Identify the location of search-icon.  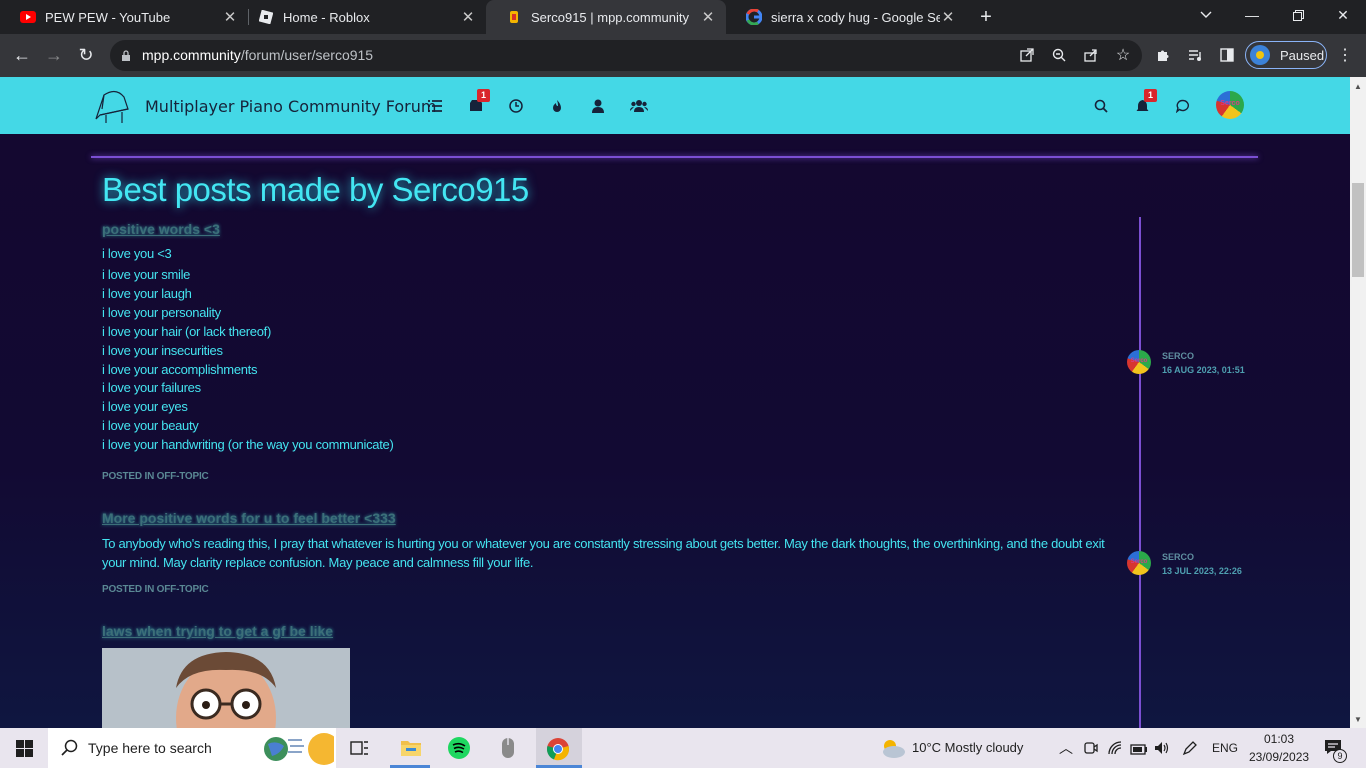
(1101, 106).